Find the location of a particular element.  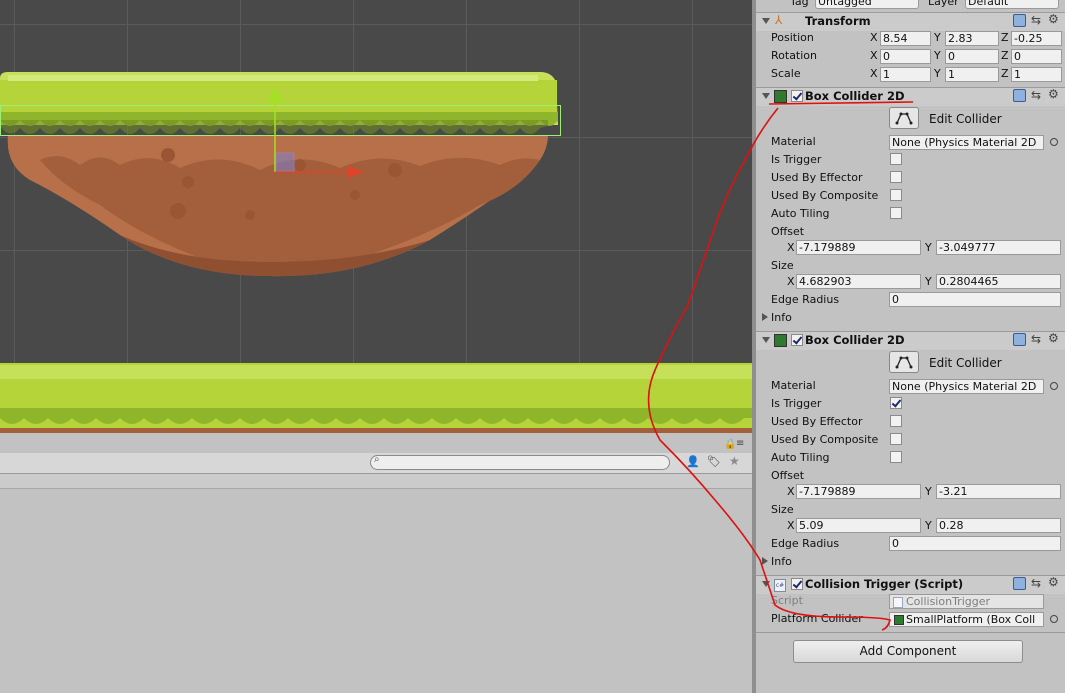

offset-y-field: -3.21 is located at coordinates (998, 491).